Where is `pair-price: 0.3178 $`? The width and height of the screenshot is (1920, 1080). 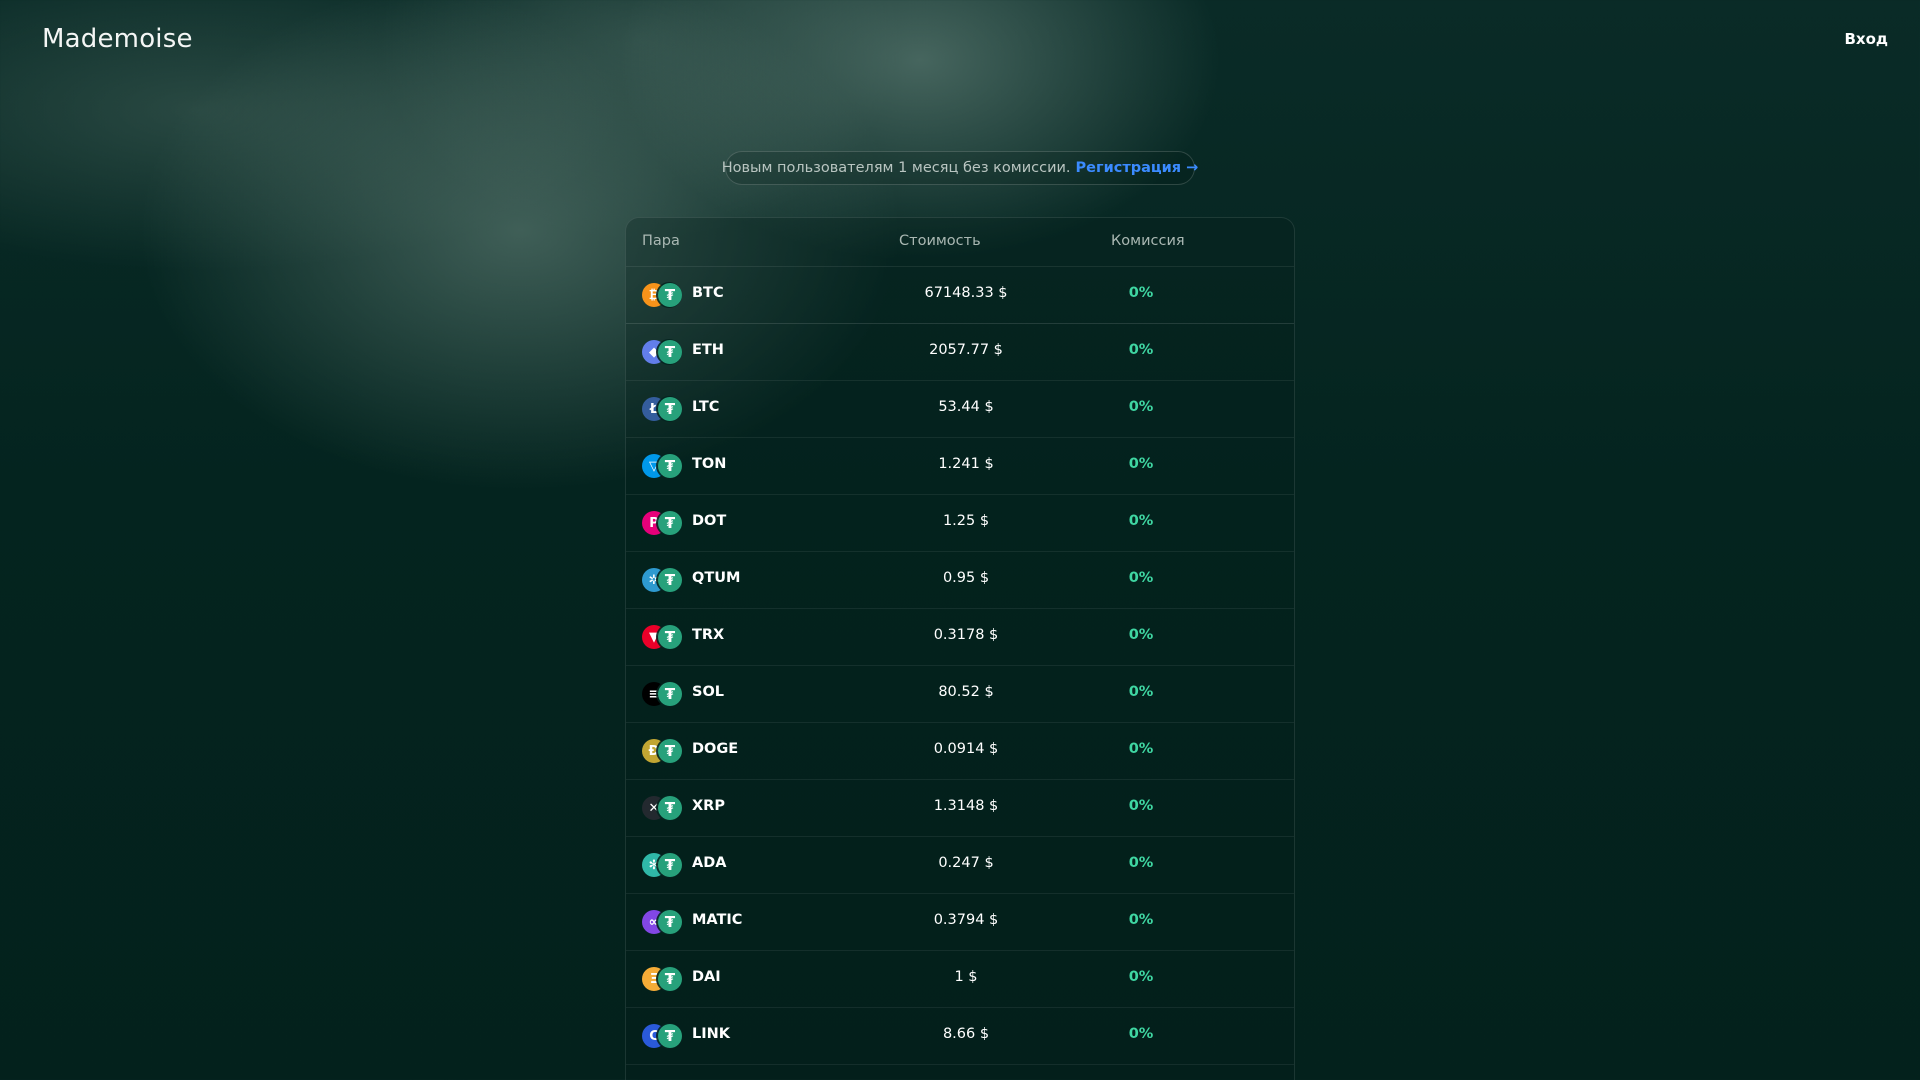
pair-price: 0.3178 $ is located at coordinates (966, 635).